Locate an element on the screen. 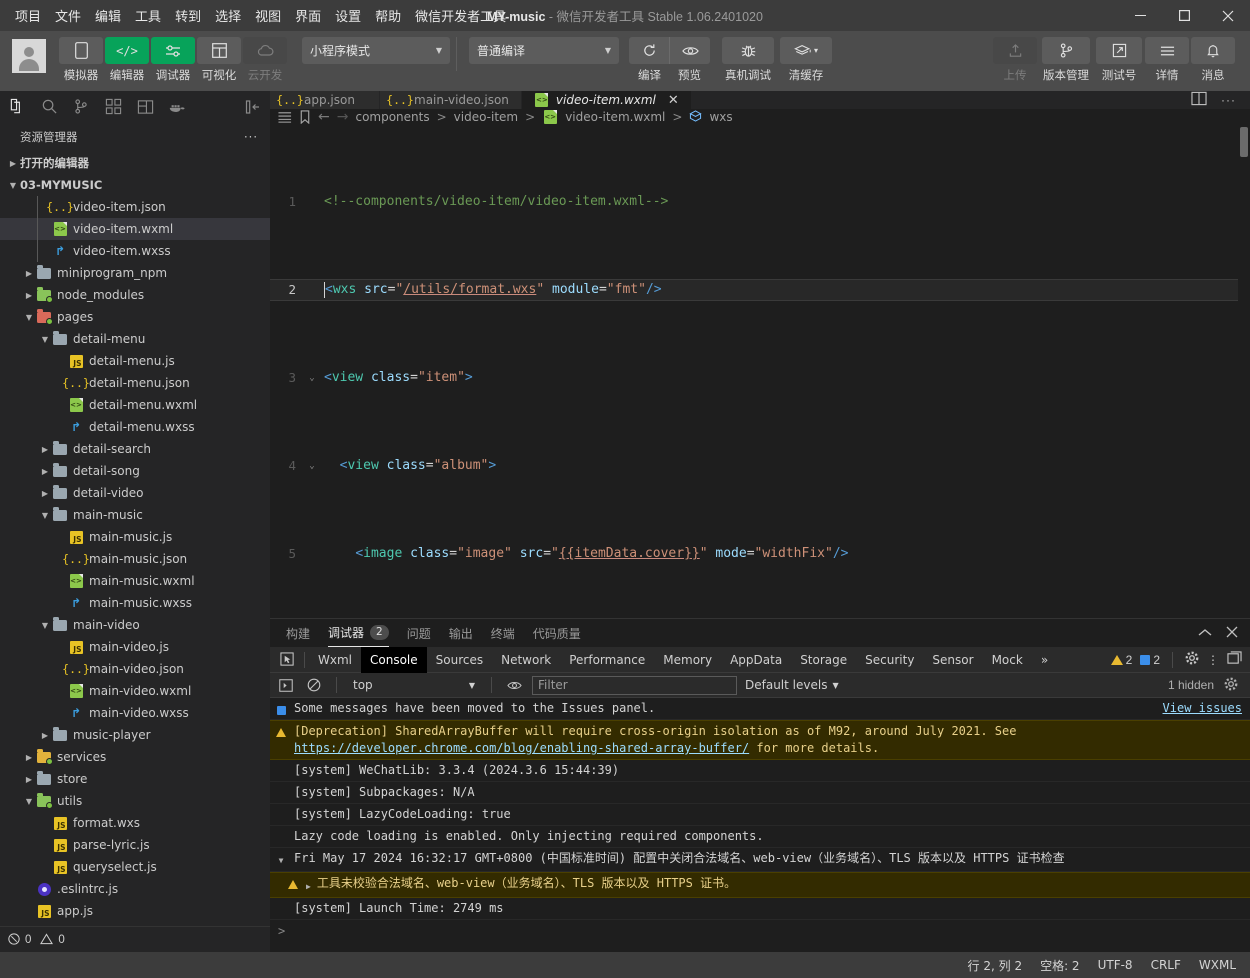 Image resolution: width=1250 pixels, height=978 pixels. menu-item-help: 帮助 is located at coordinates (388, 15).